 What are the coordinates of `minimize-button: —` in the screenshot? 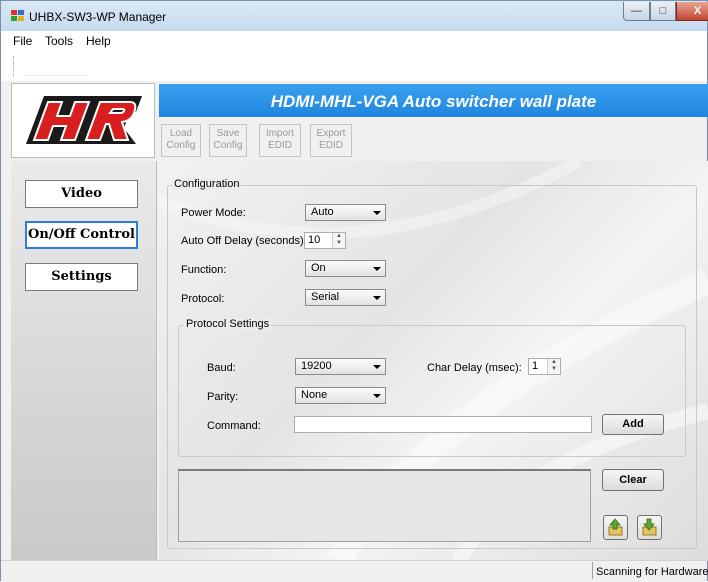 It's located at (636, 11).